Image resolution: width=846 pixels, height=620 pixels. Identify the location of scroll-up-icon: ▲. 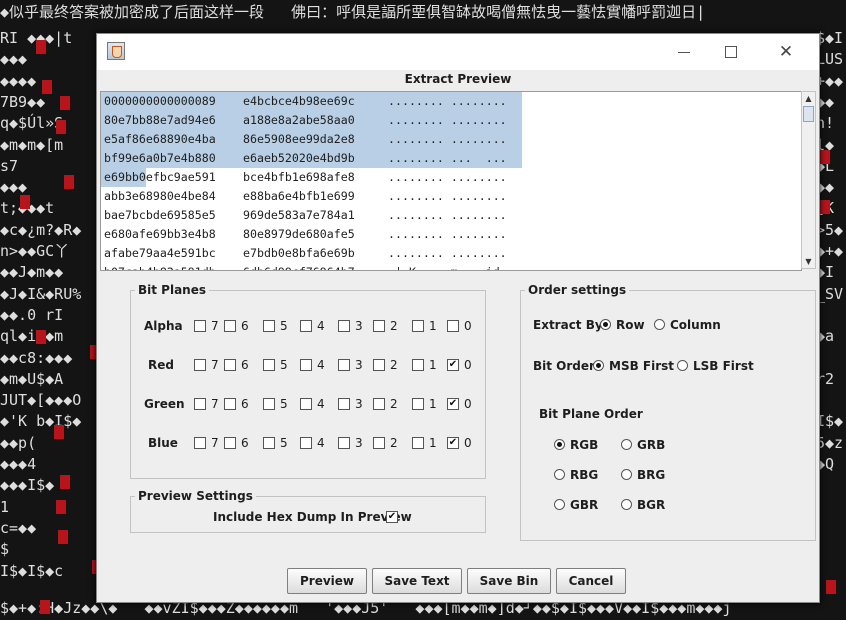
(808, 98).